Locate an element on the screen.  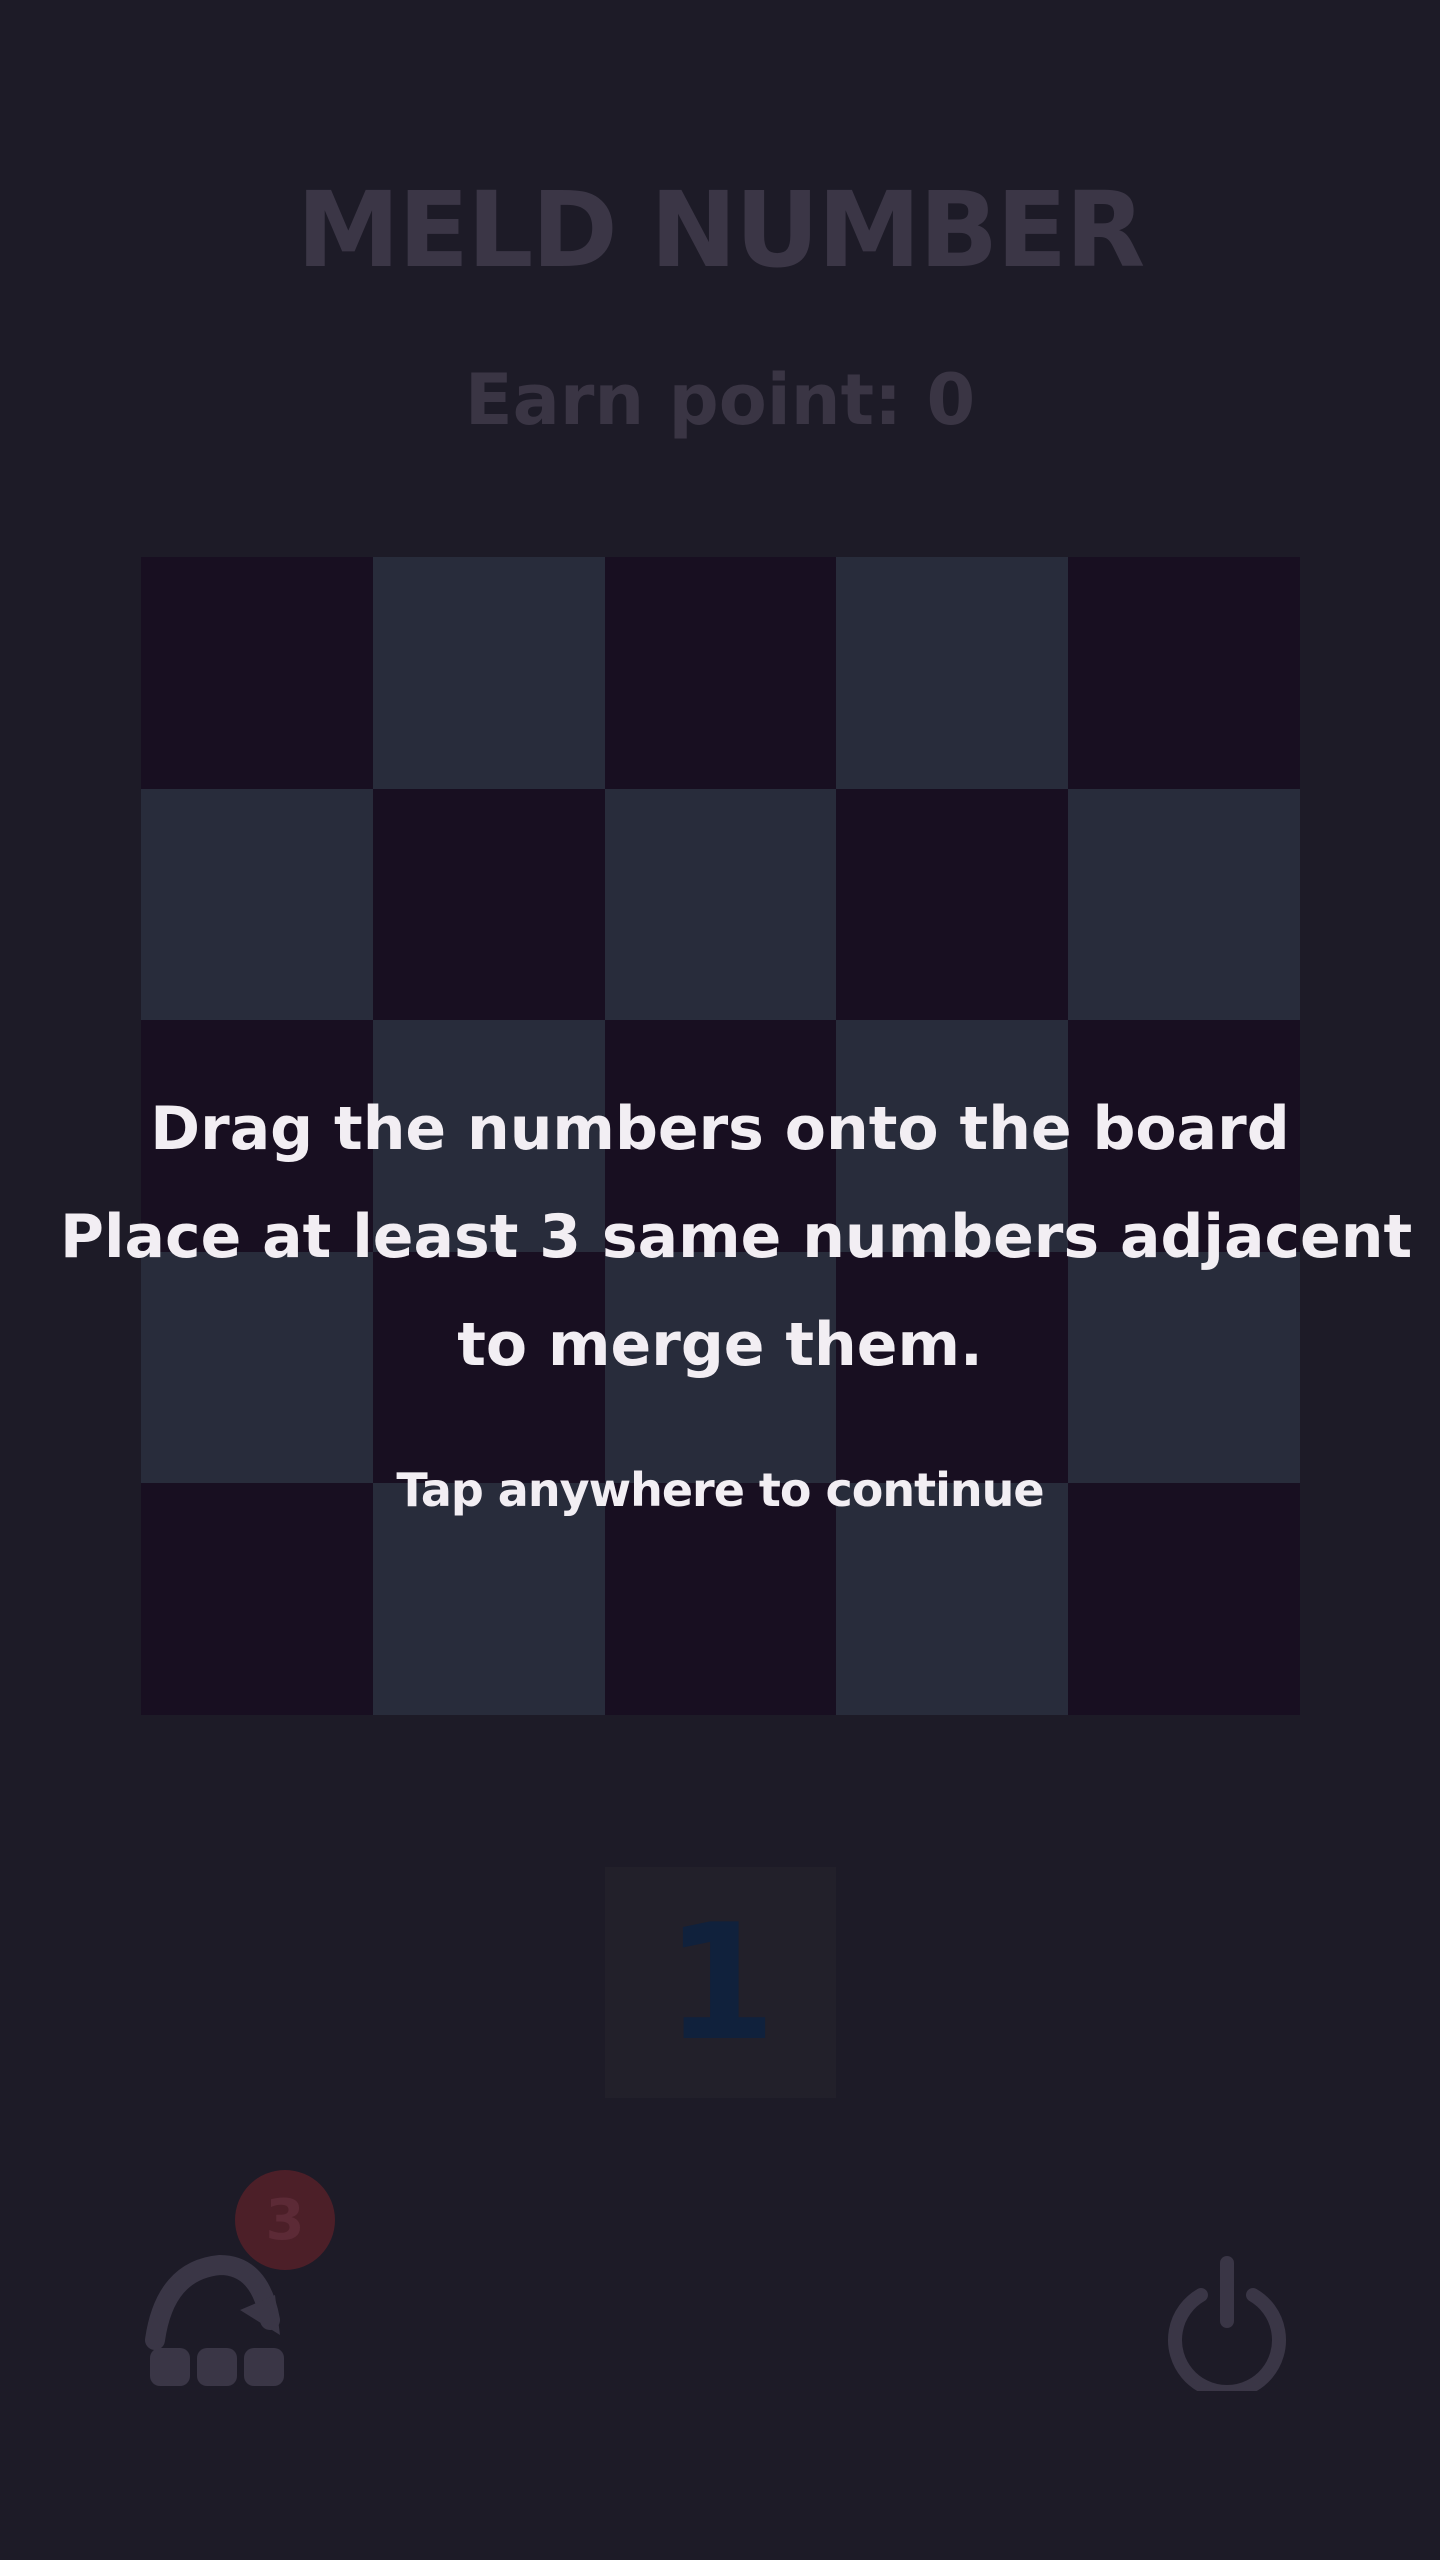
tutorial-line-3: to merge them. is located at coordinates (720, 1345).